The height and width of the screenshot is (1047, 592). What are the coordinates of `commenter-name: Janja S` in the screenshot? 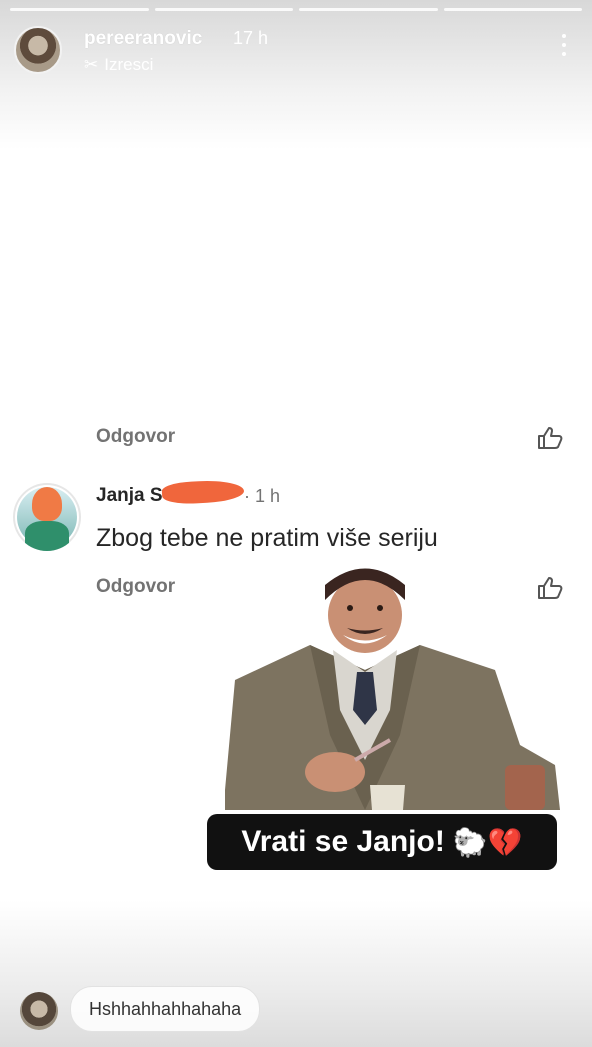 It's located at (129, 496).